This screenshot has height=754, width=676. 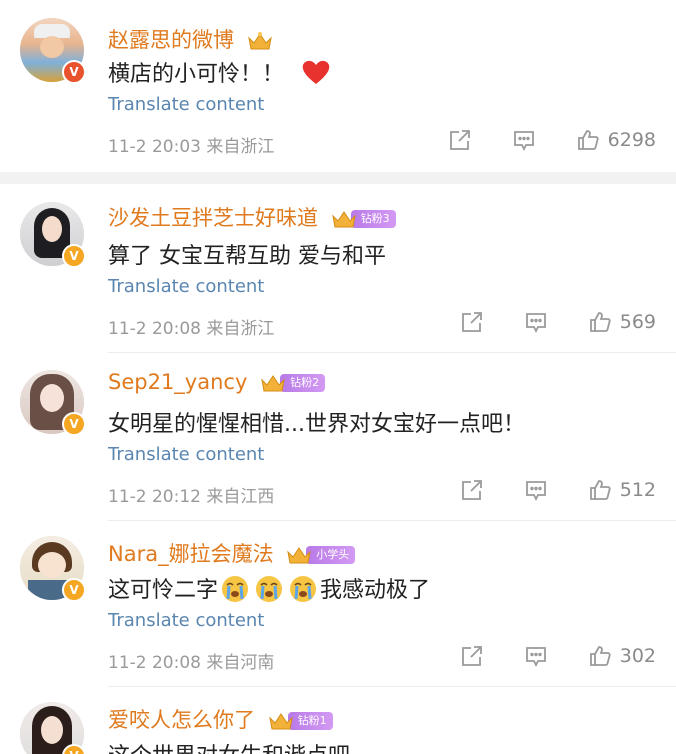 I want to click on like-button: 512, so click(x=622, y=490).